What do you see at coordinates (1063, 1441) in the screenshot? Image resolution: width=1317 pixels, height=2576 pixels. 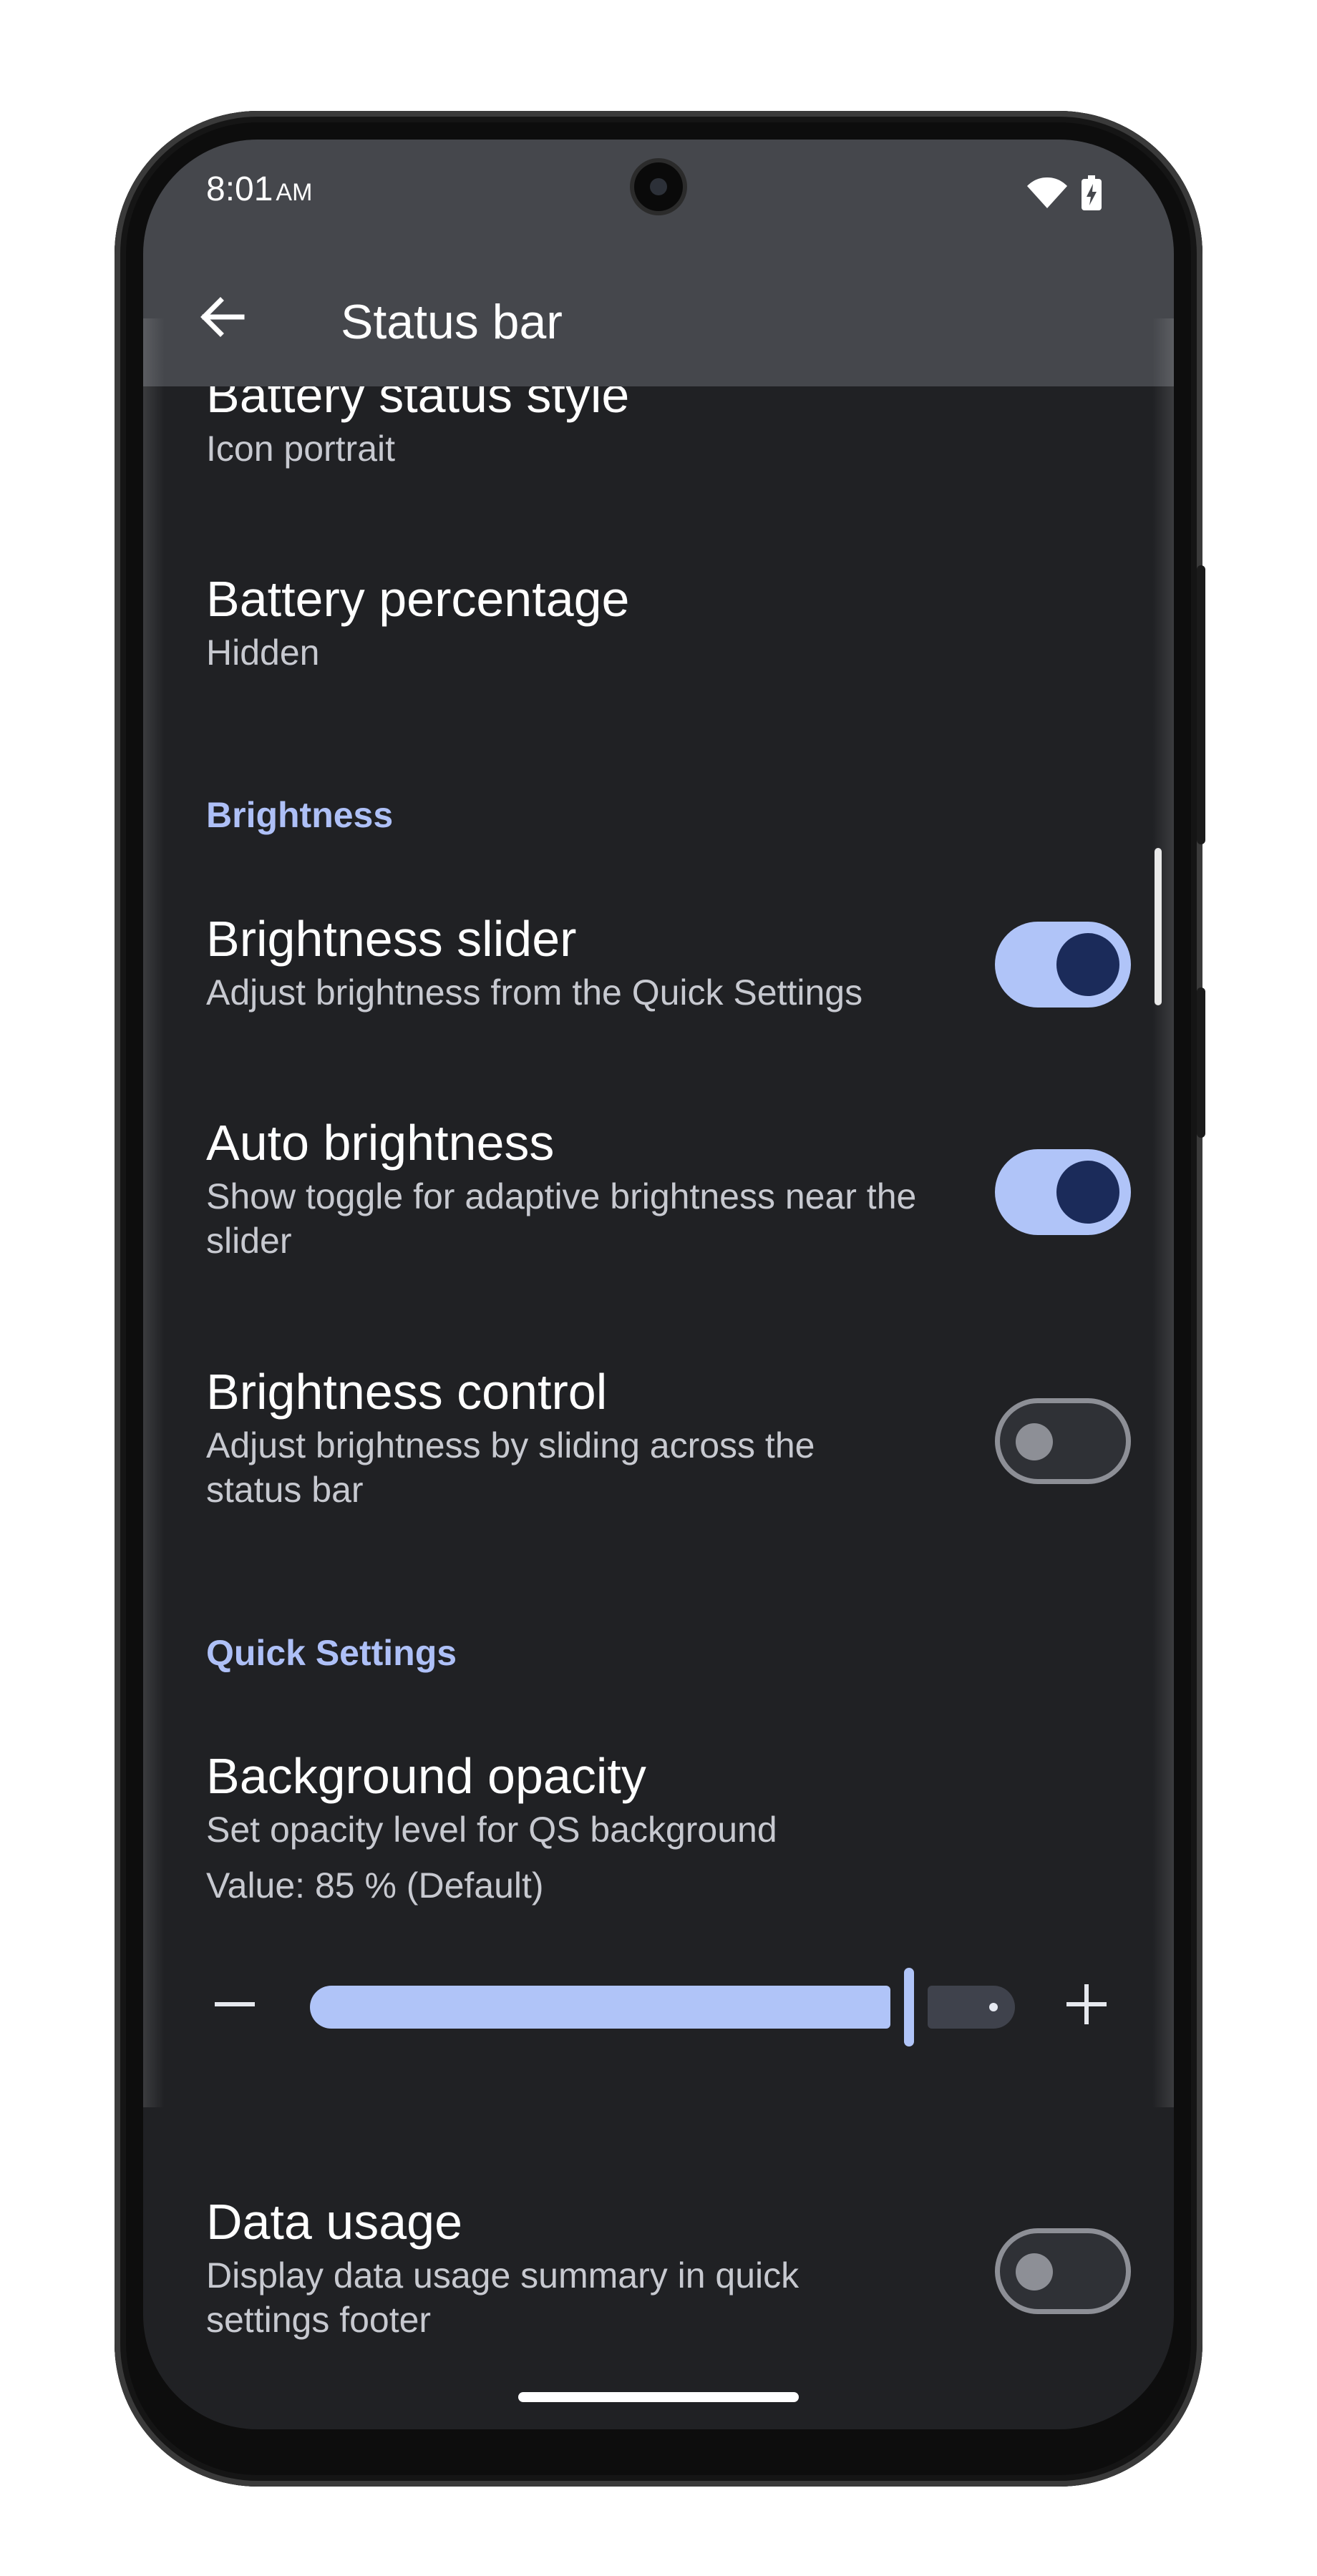 I see `brightness-control-toggle` at bounding box center [1063, 1441].